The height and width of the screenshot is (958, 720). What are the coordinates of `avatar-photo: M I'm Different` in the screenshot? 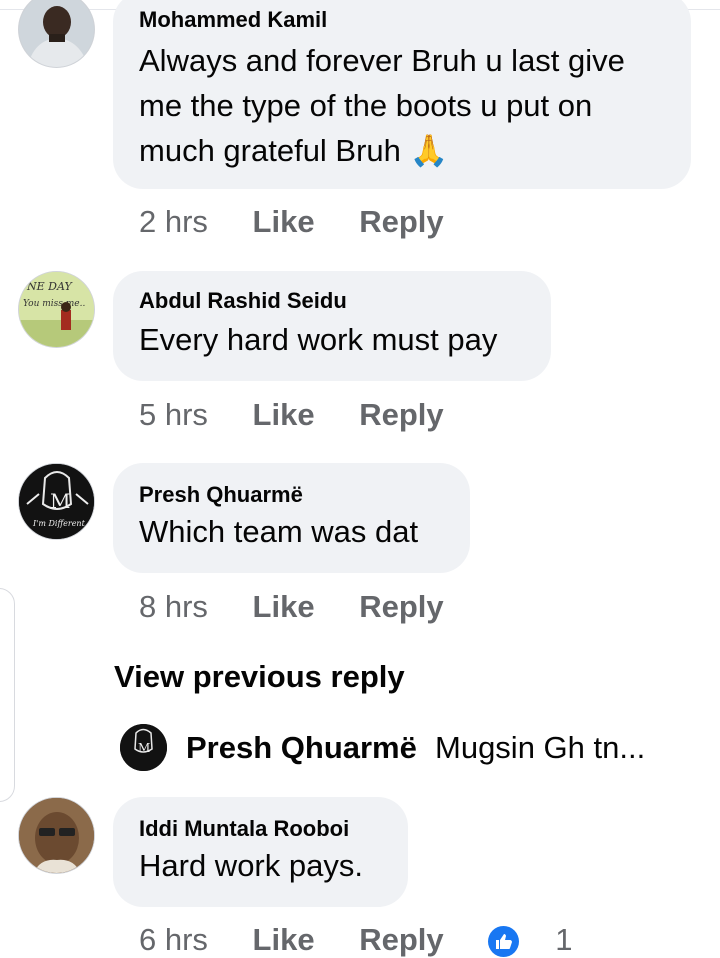 It's located at (56, 501).